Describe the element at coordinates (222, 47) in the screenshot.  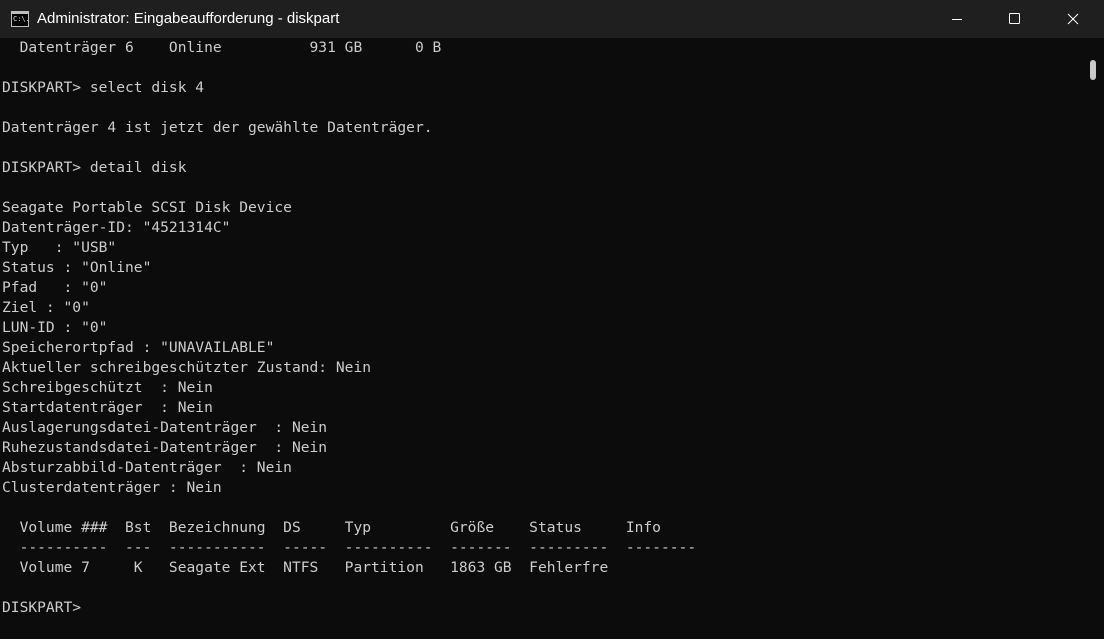
I see `console-line: Datenträger 6 Online 931 GB 0 B` at that location.